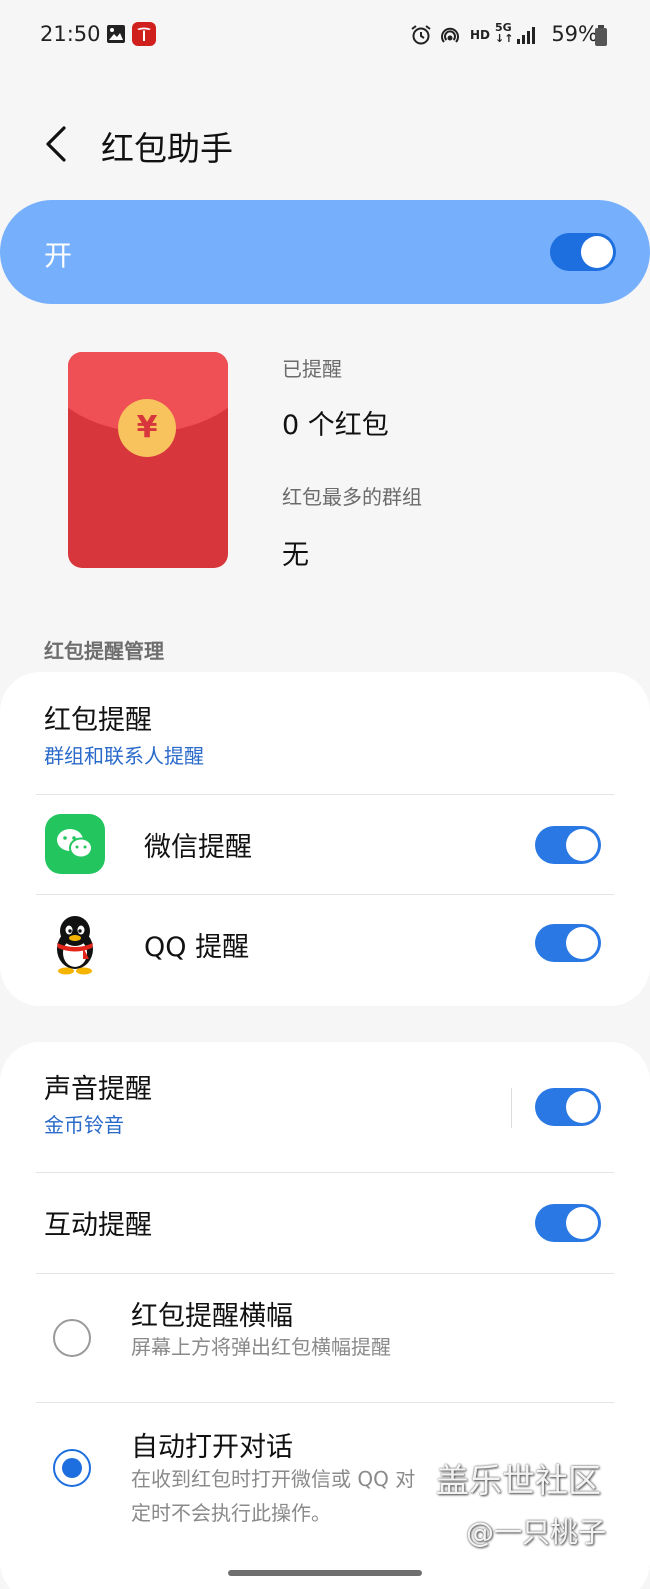 This screenshot has height=1589, width=650. What do you see at coordinates (104, 651) in the screenshot?
I see `section-header-reminder-management: 红包提醒管理` at bounding box center [104, 651].